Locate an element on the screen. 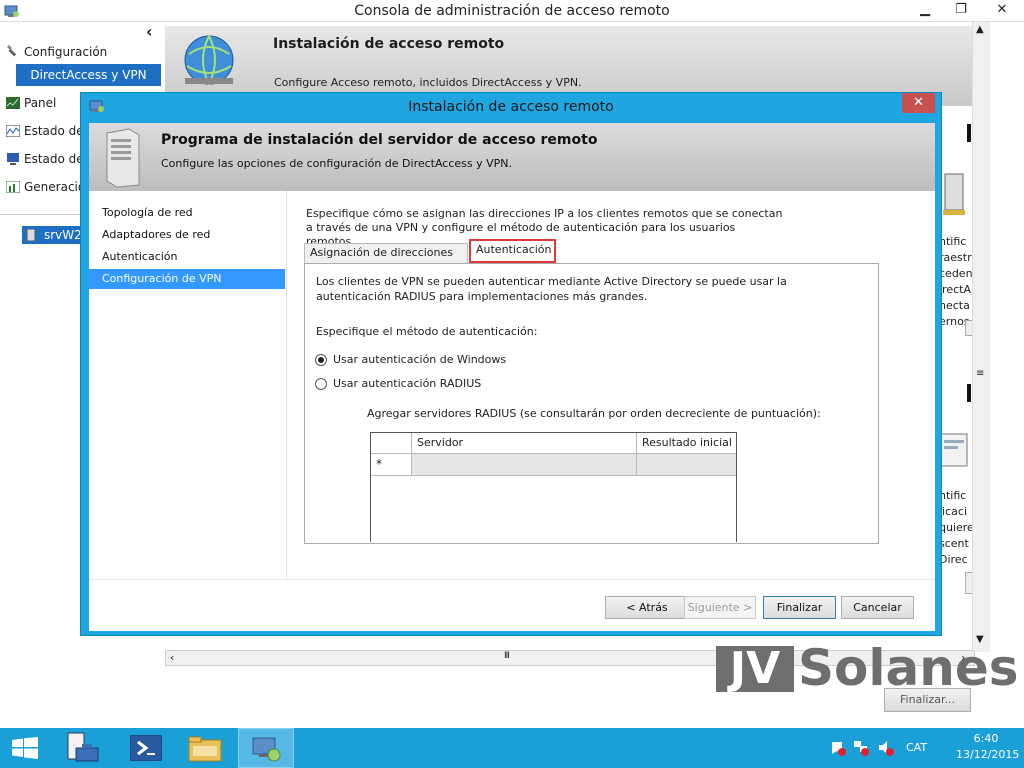 Image resolution: width=1024 pixels, height=768 pixels. client-status-icon is located at coordinates (13, 159).